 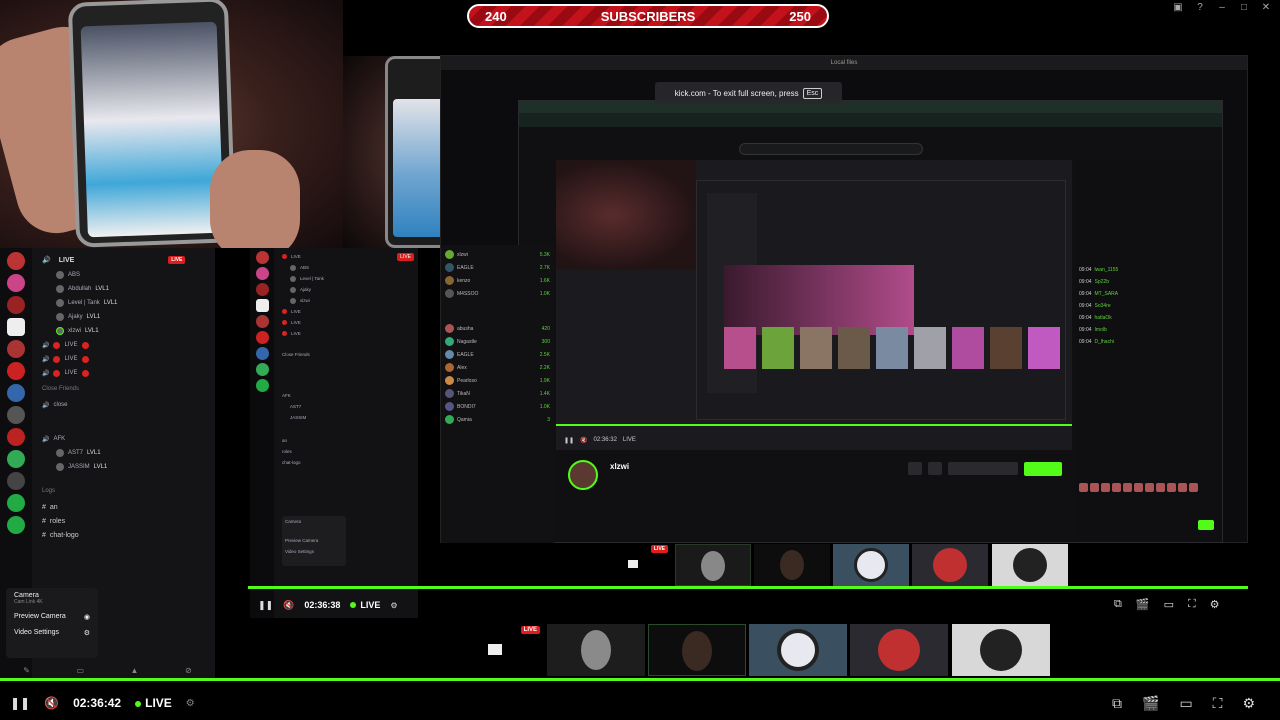 I want to click on following-item: Alex 2.2K, so click(x=497, y=367).